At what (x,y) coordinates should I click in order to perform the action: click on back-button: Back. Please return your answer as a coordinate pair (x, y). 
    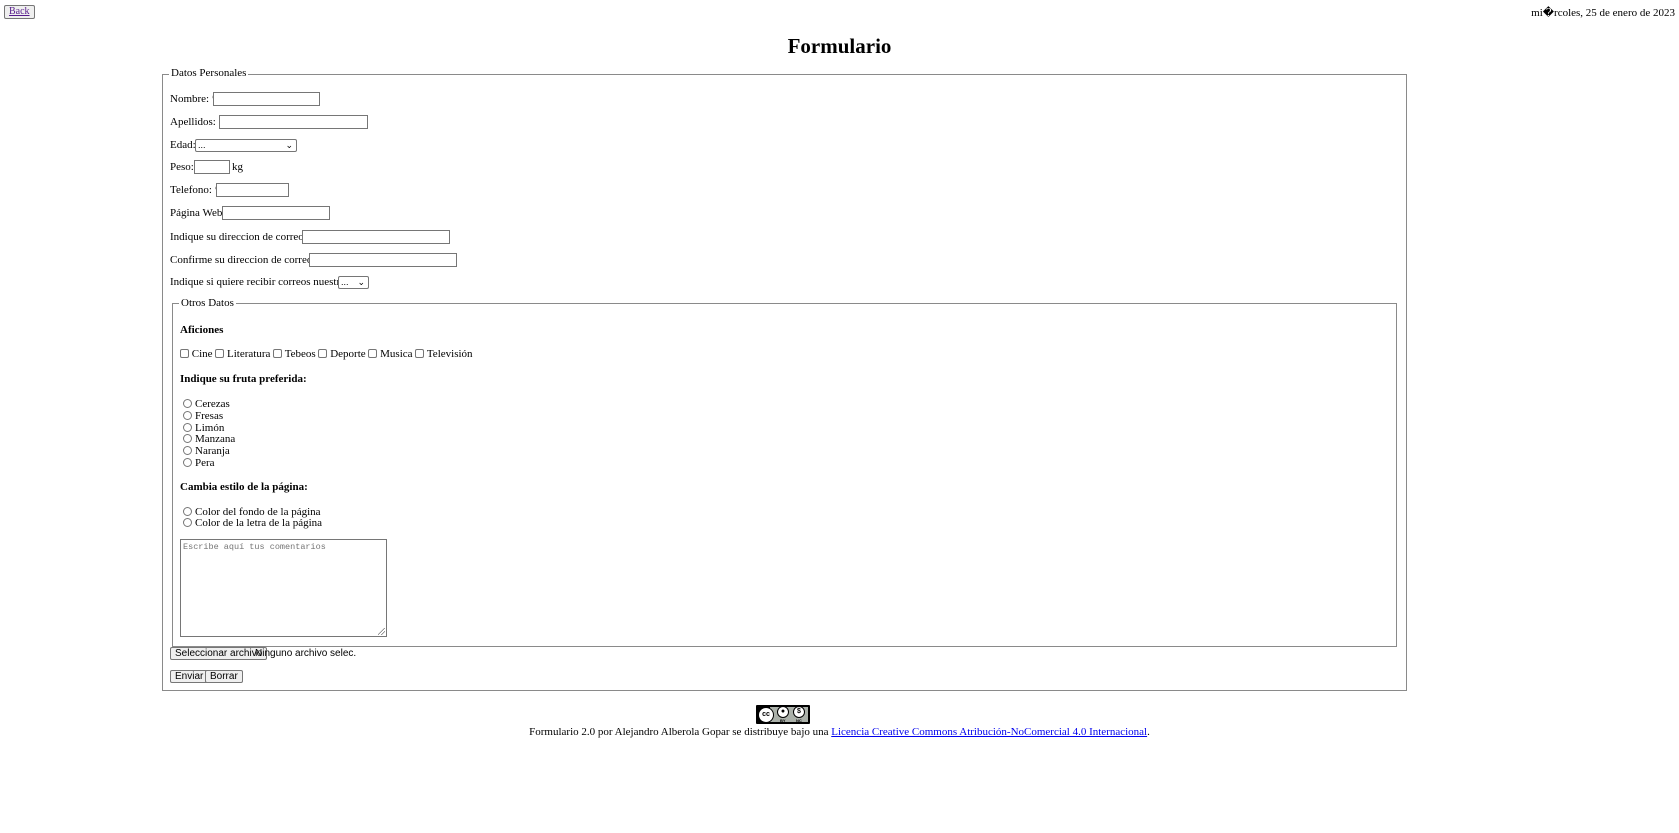
    Looking at the image, I should click on (19, 12).